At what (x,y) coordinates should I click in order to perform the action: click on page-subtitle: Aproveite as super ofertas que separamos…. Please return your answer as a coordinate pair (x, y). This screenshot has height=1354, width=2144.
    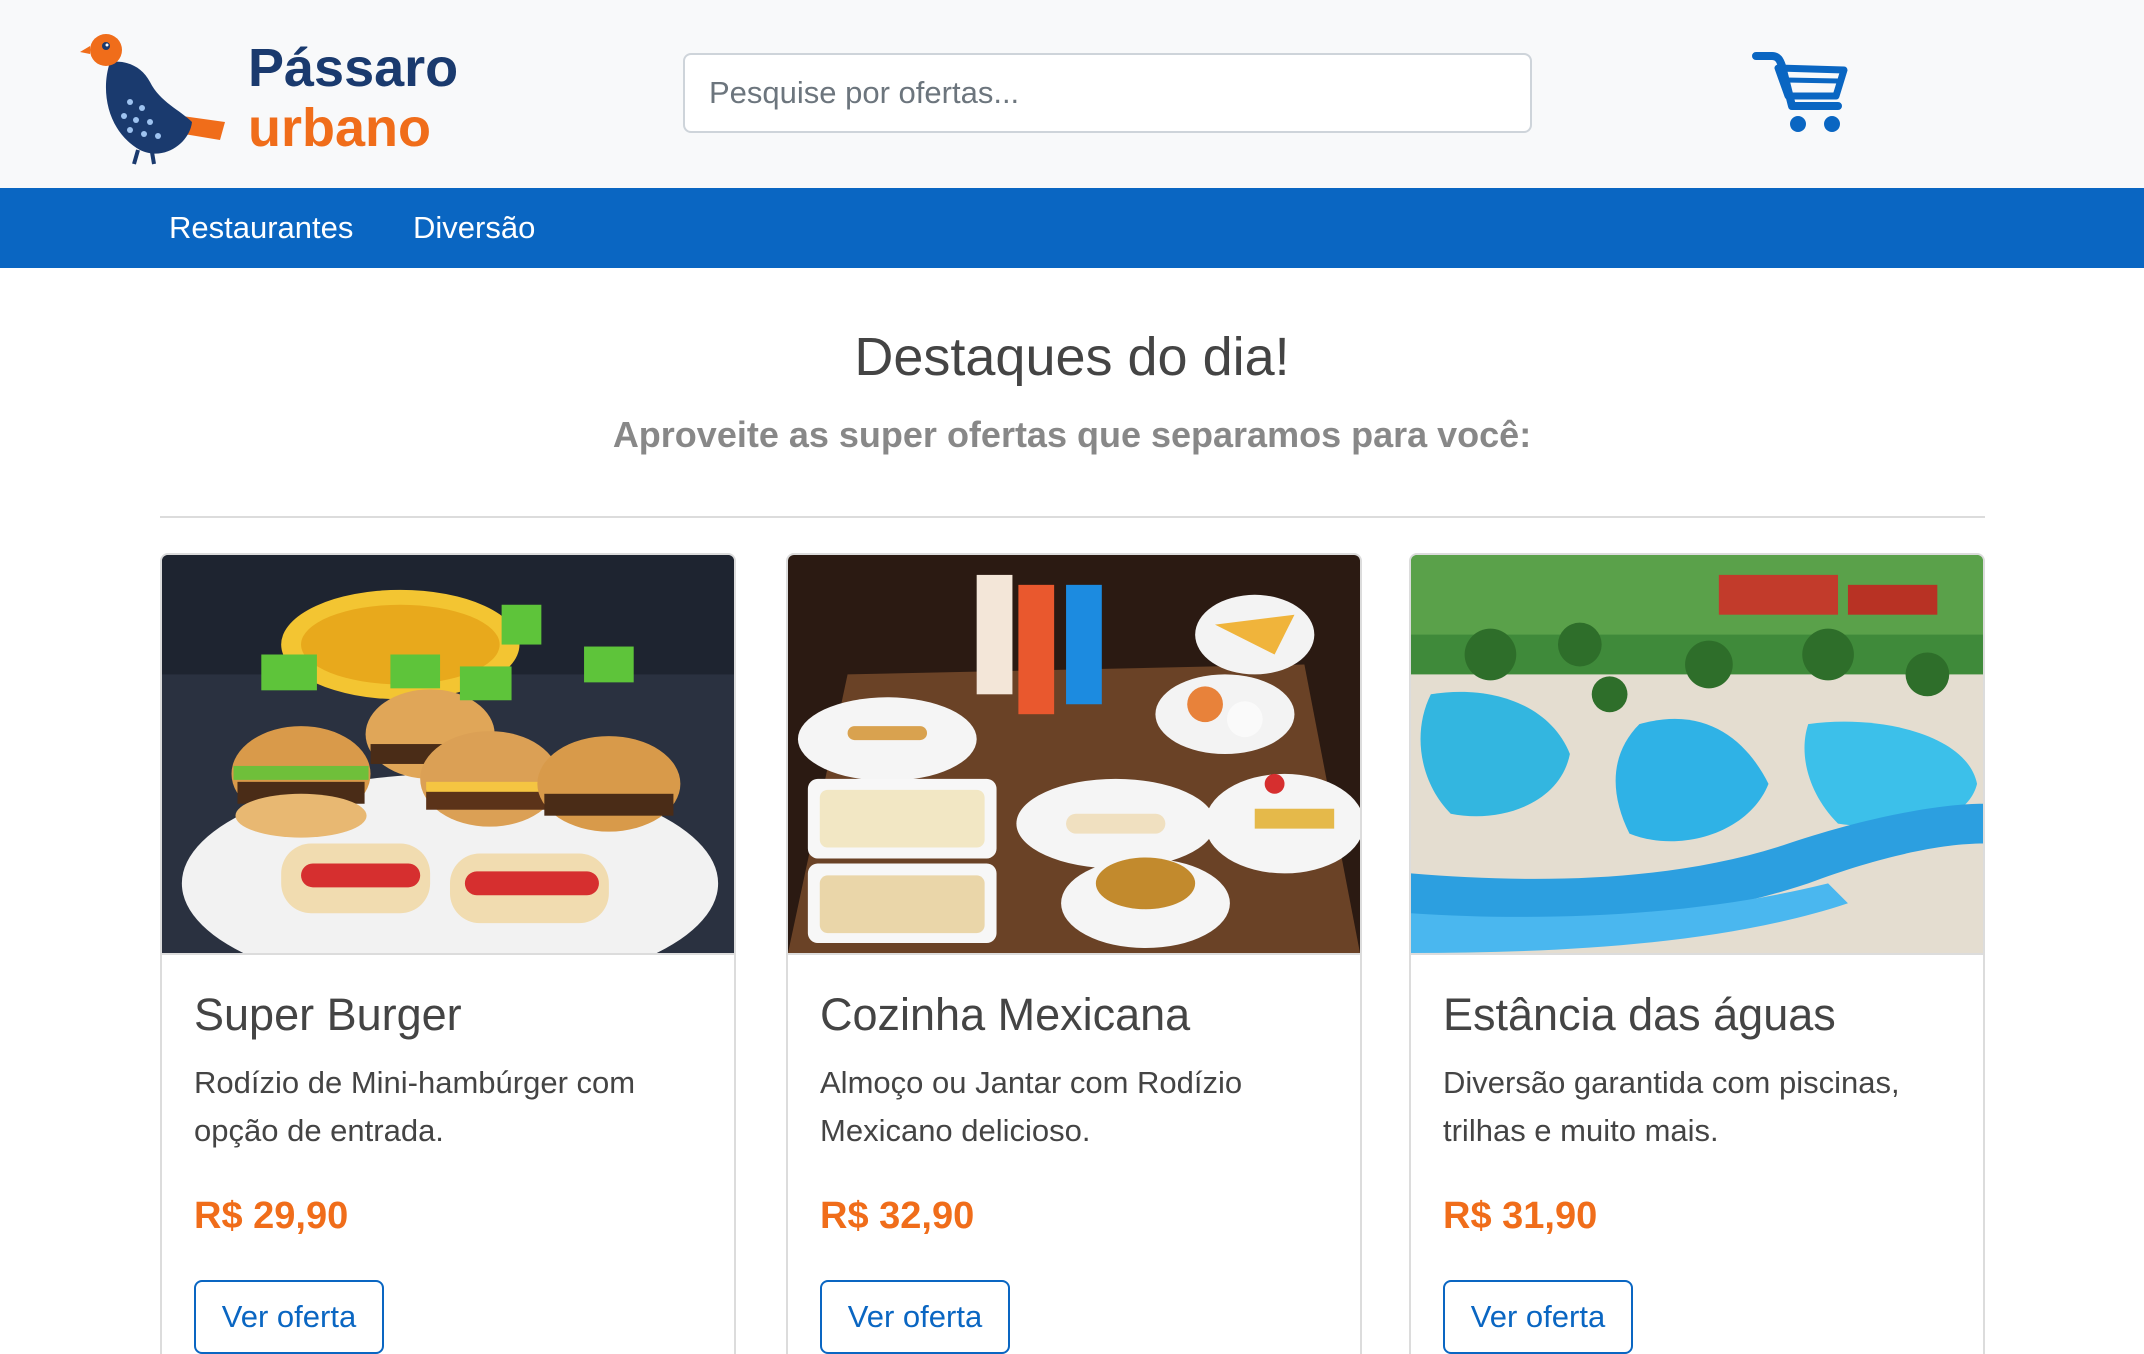
    Looking at the image, I should click on (1072, 434).